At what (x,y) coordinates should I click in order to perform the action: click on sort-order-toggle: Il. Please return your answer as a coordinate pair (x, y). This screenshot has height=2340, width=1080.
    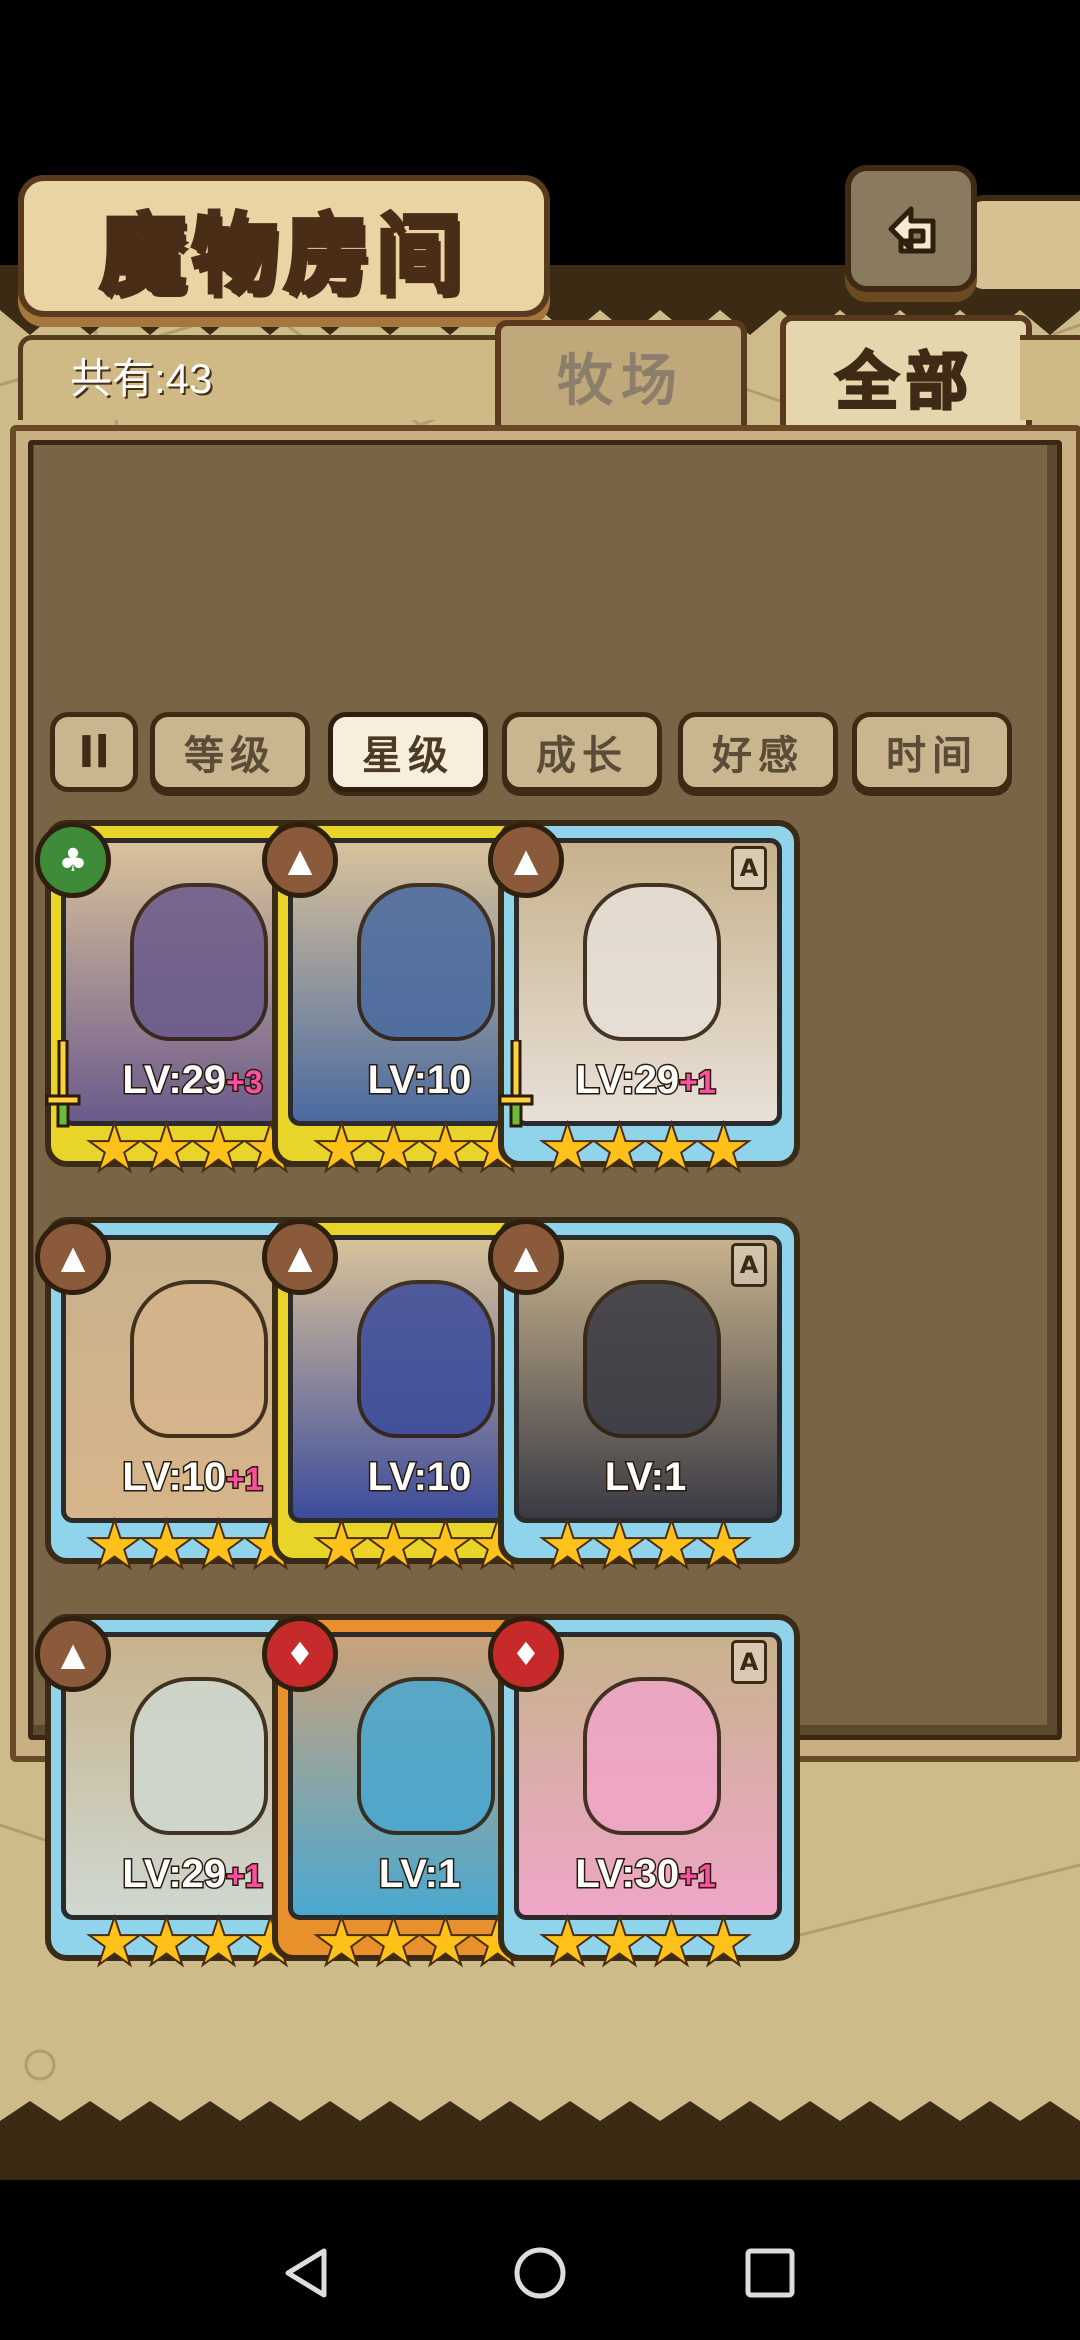
    Looking at the image, I should click on (94, 752).